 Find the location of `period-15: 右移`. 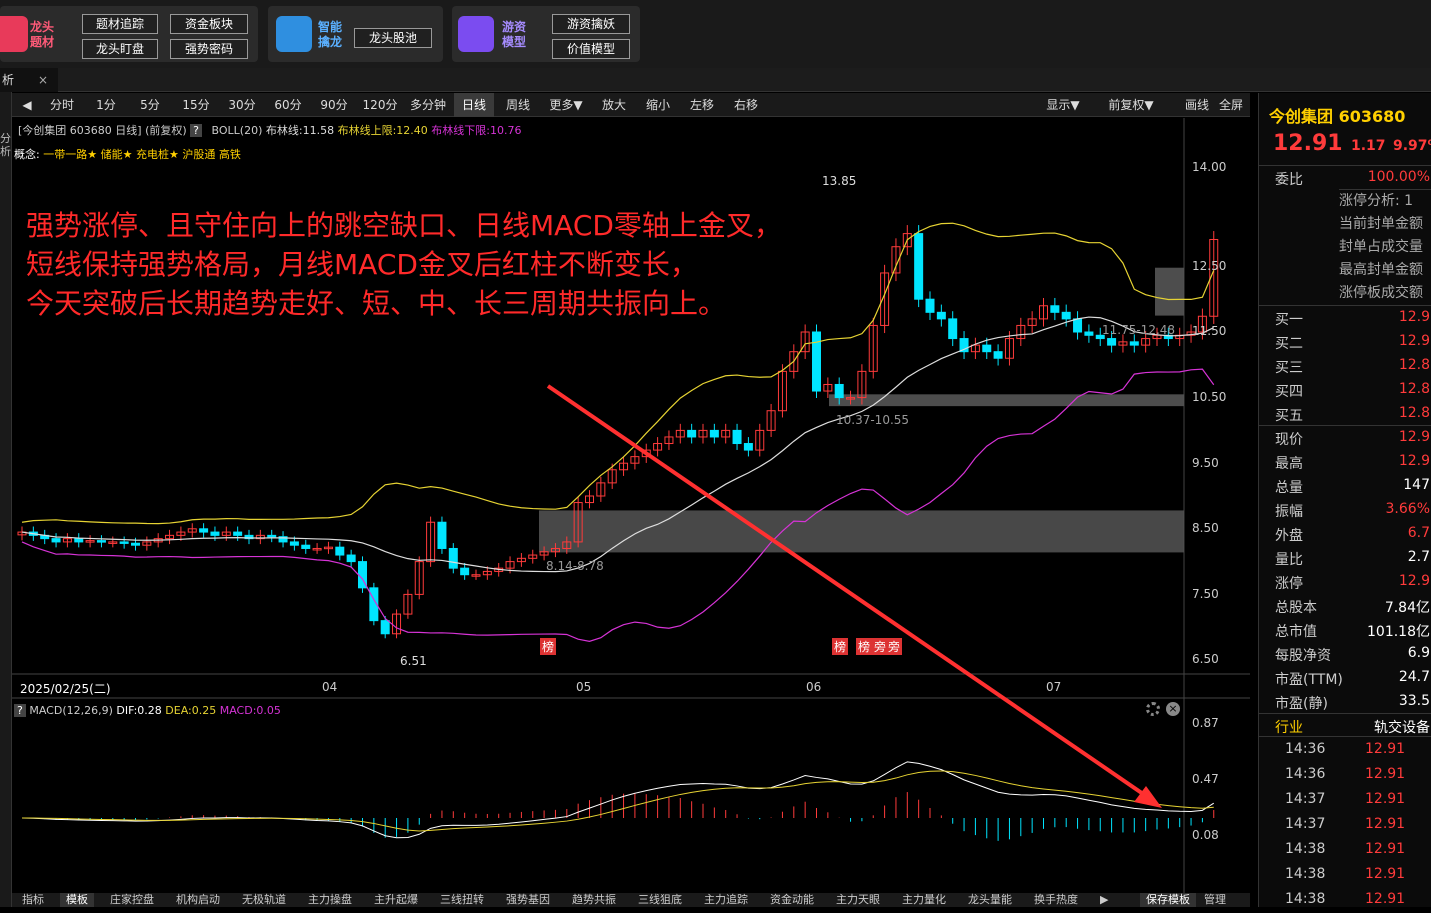

period-15: 右移 is located at coordinates (746, 105).